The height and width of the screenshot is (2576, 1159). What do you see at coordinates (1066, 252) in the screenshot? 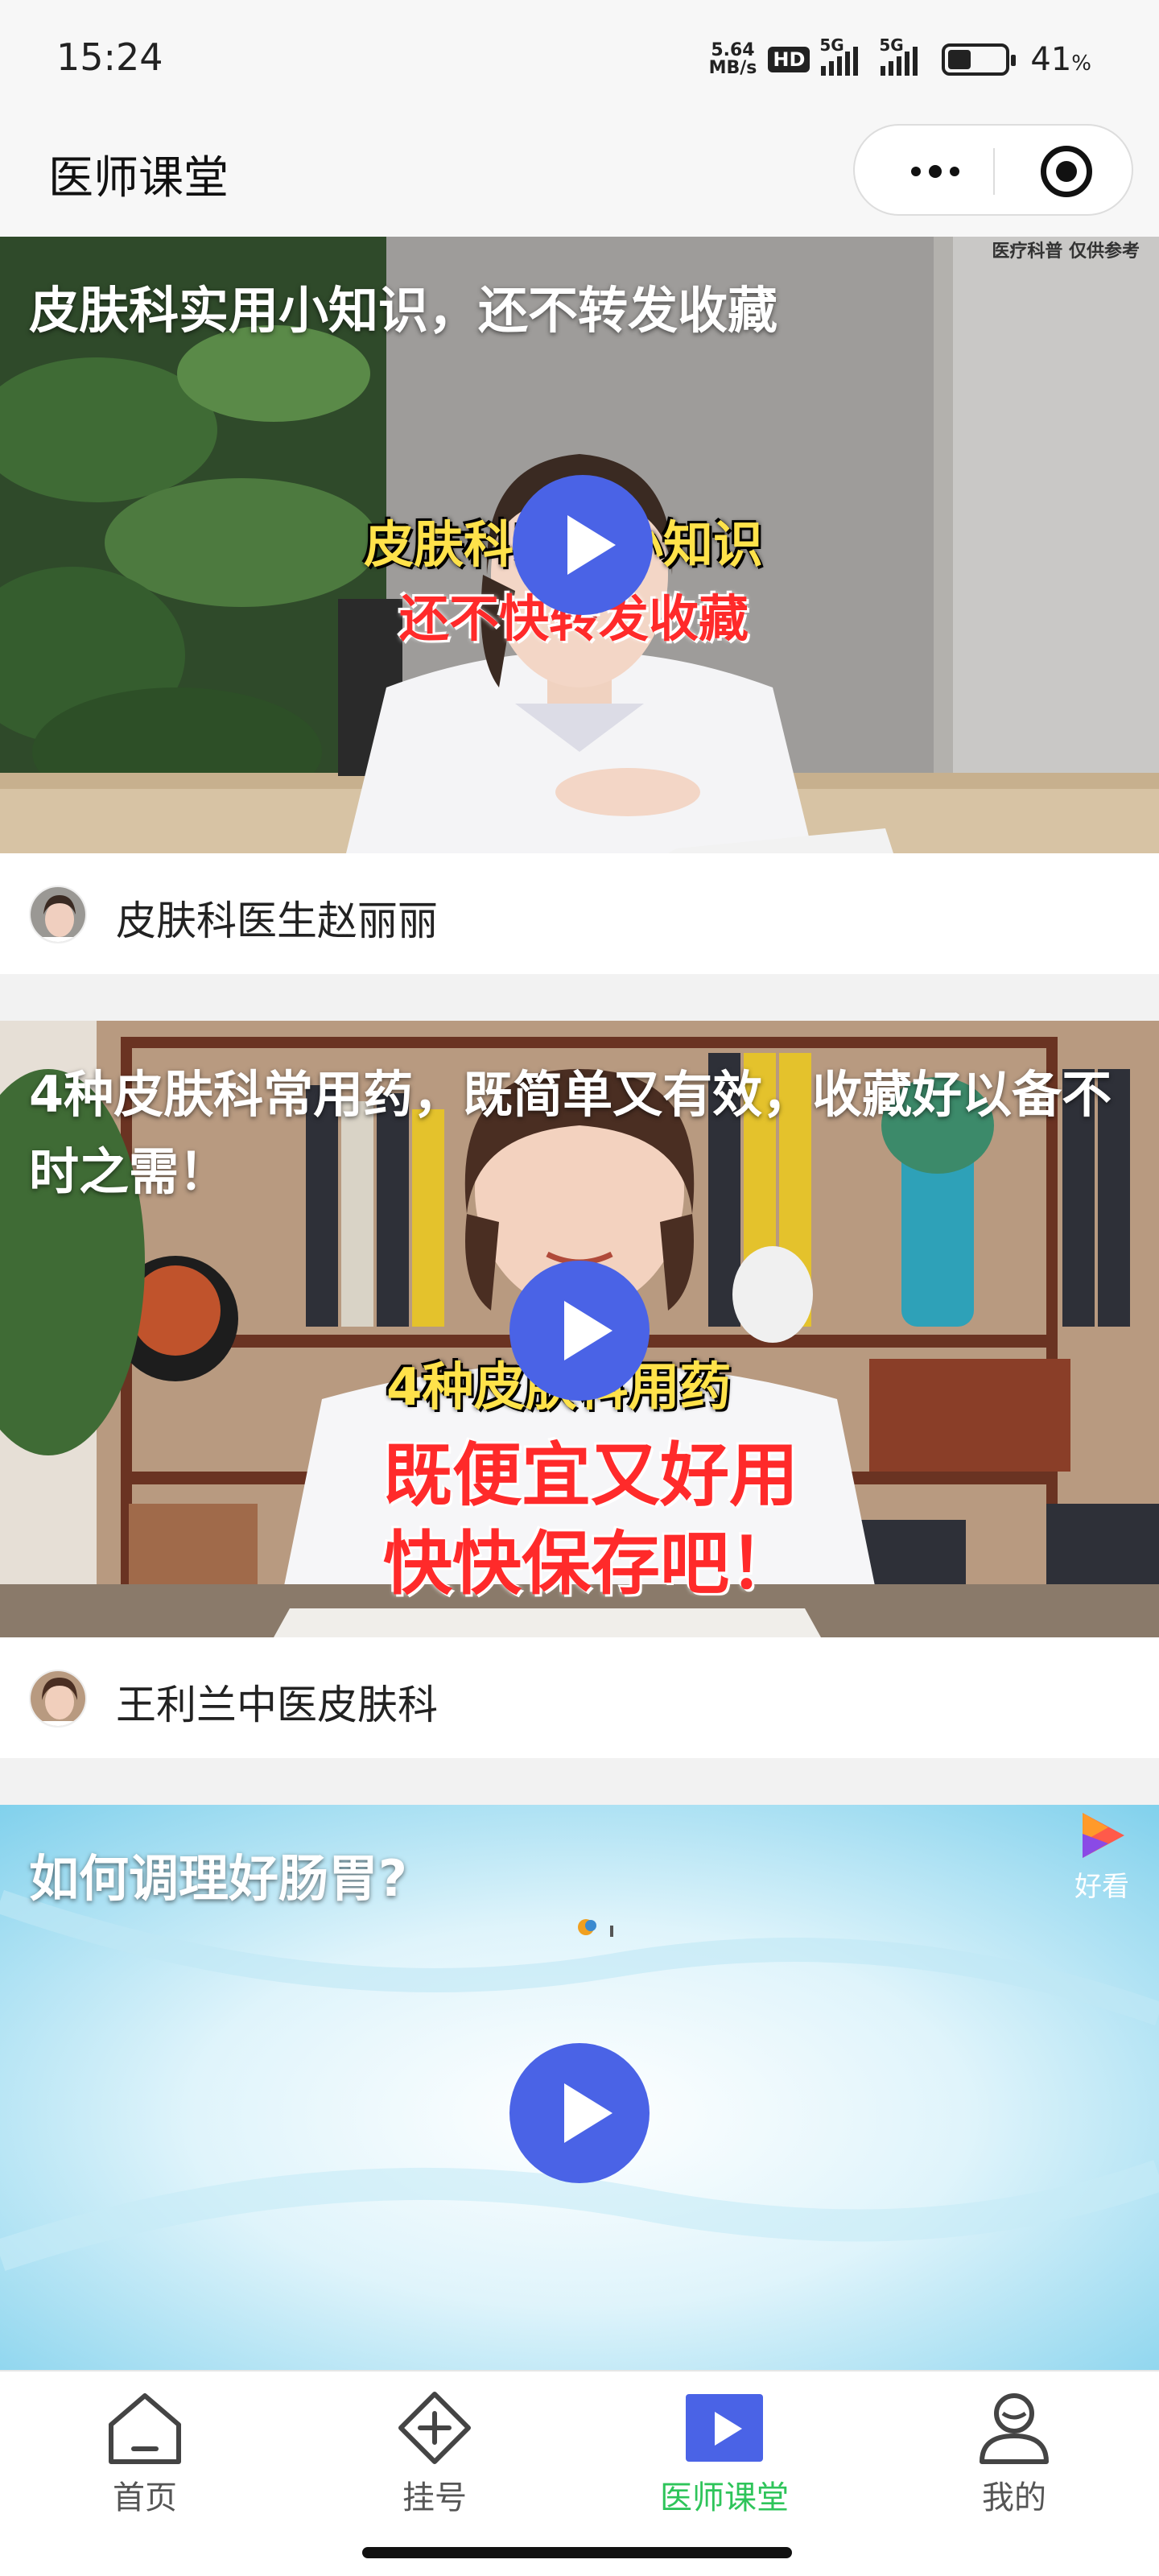
I see `corner-tag: 医疗科普 仅供参考` at bounding box center [1066, 252].